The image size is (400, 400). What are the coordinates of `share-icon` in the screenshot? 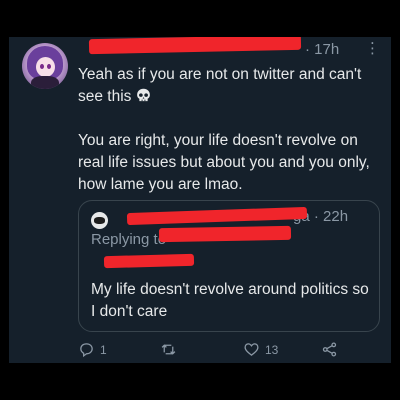 It's located at (329, 349).